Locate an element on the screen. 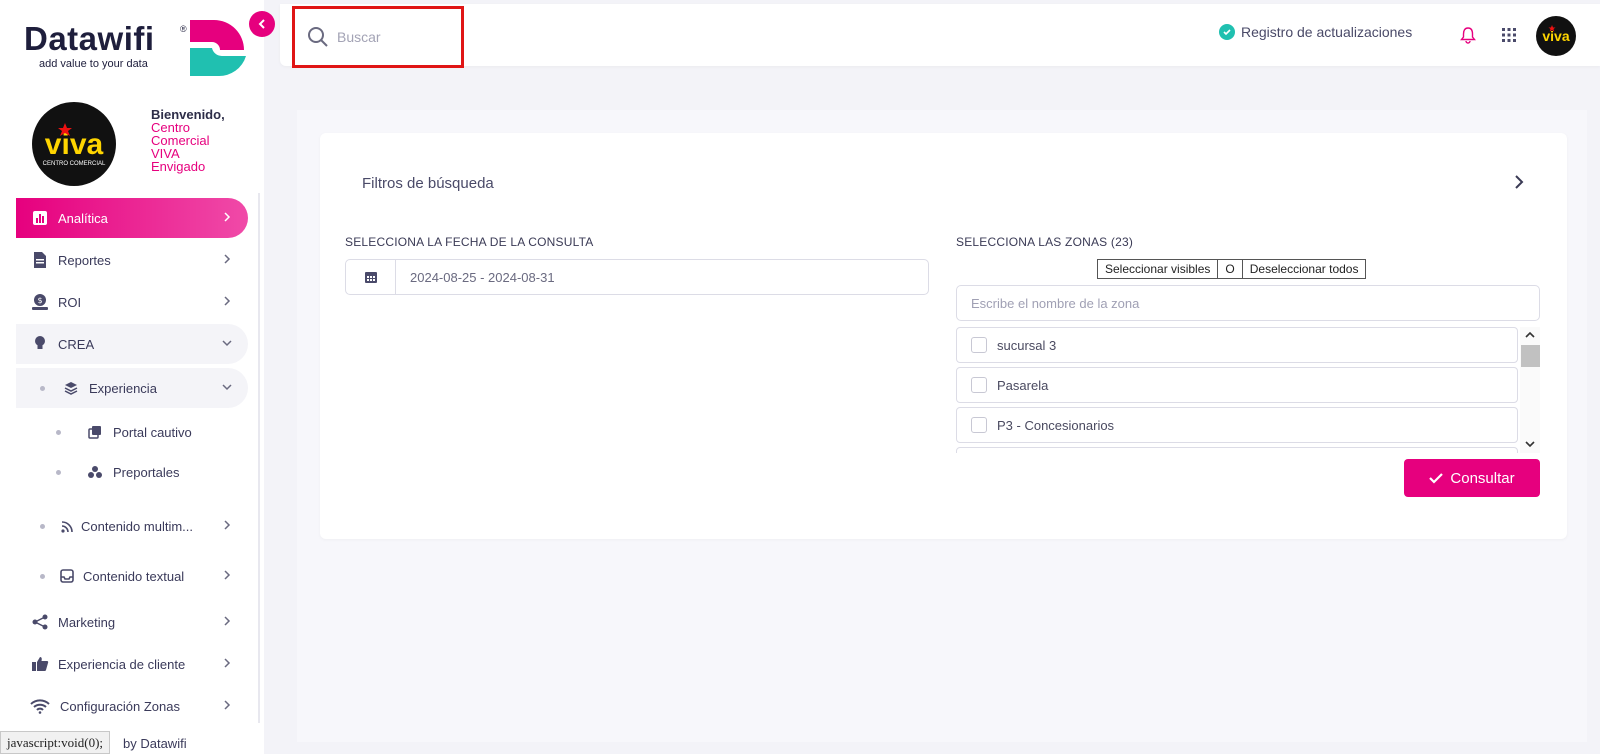 This screenshot has height=754, width=1600. sidebar-footer: by Datawifi is located at coordinates (155, 743).